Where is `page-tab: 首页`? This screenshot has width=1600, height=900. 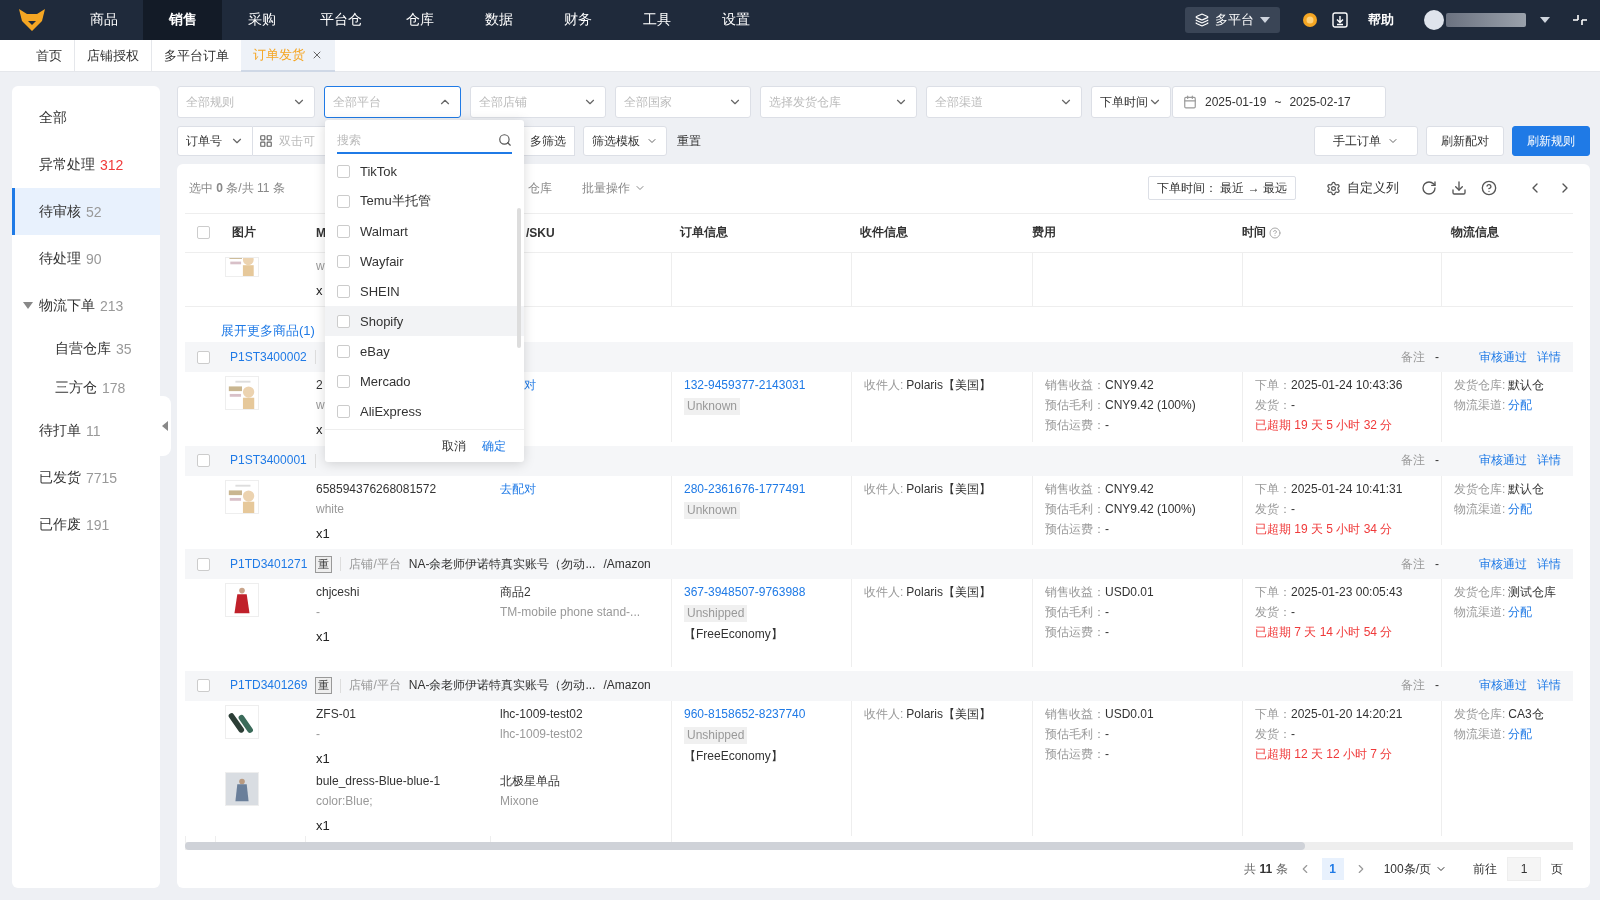
page-tab: 首页 is located at coordinates (49, 55).